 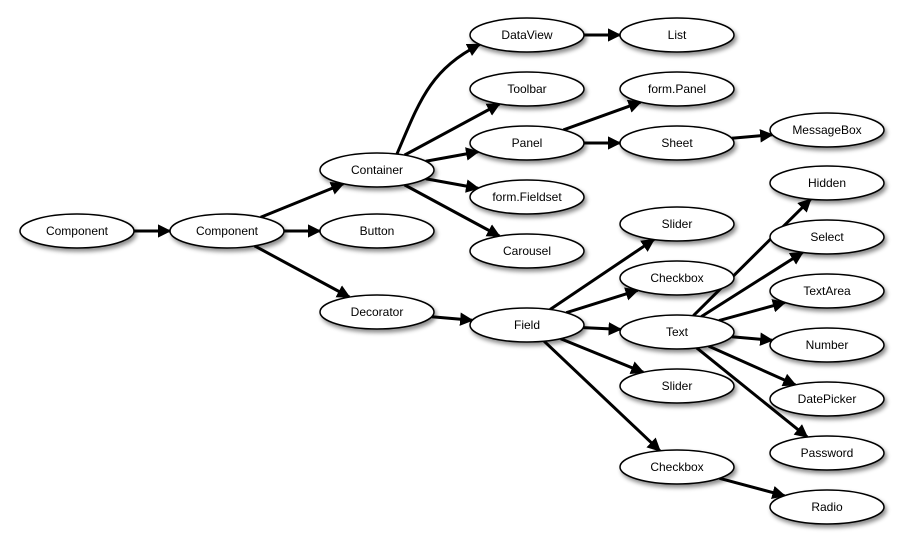 I want to click on node-slider1: Slider, so click(x=677, y=224).